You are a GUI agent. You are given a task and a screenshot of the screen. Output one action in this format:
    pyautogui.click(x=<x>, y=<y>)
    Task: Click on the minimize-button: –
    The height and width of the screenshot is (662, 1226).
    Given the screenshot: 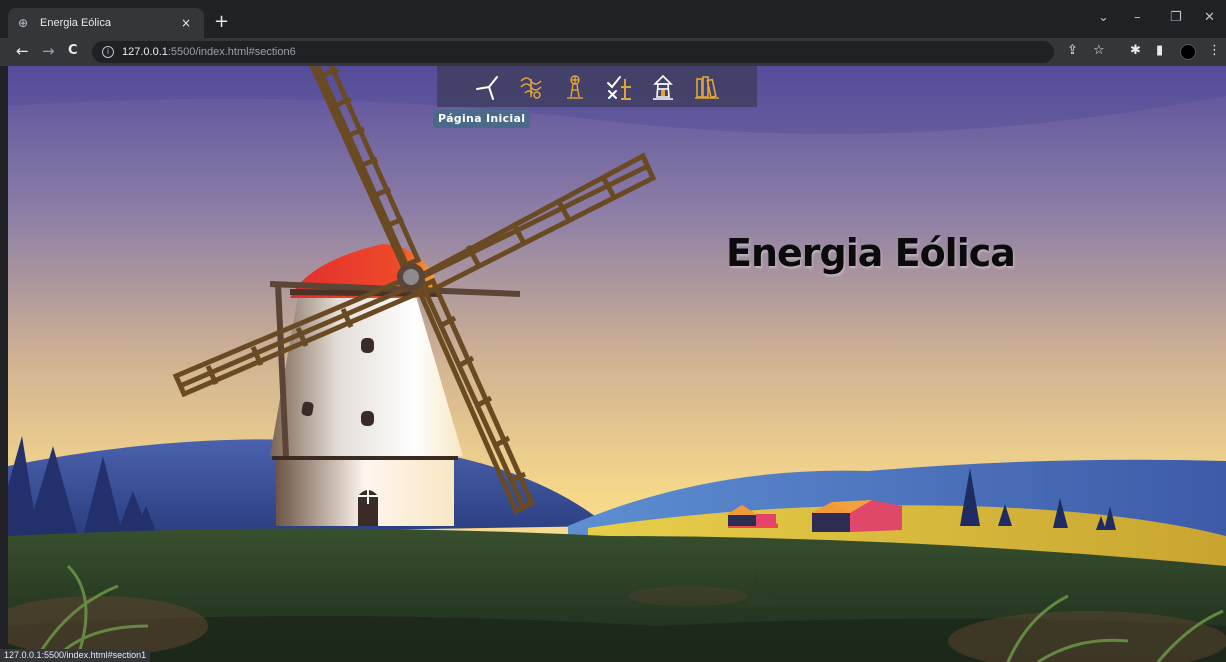 What is the action you would take?
    pyautogui.click(x=1137, y=17)
    